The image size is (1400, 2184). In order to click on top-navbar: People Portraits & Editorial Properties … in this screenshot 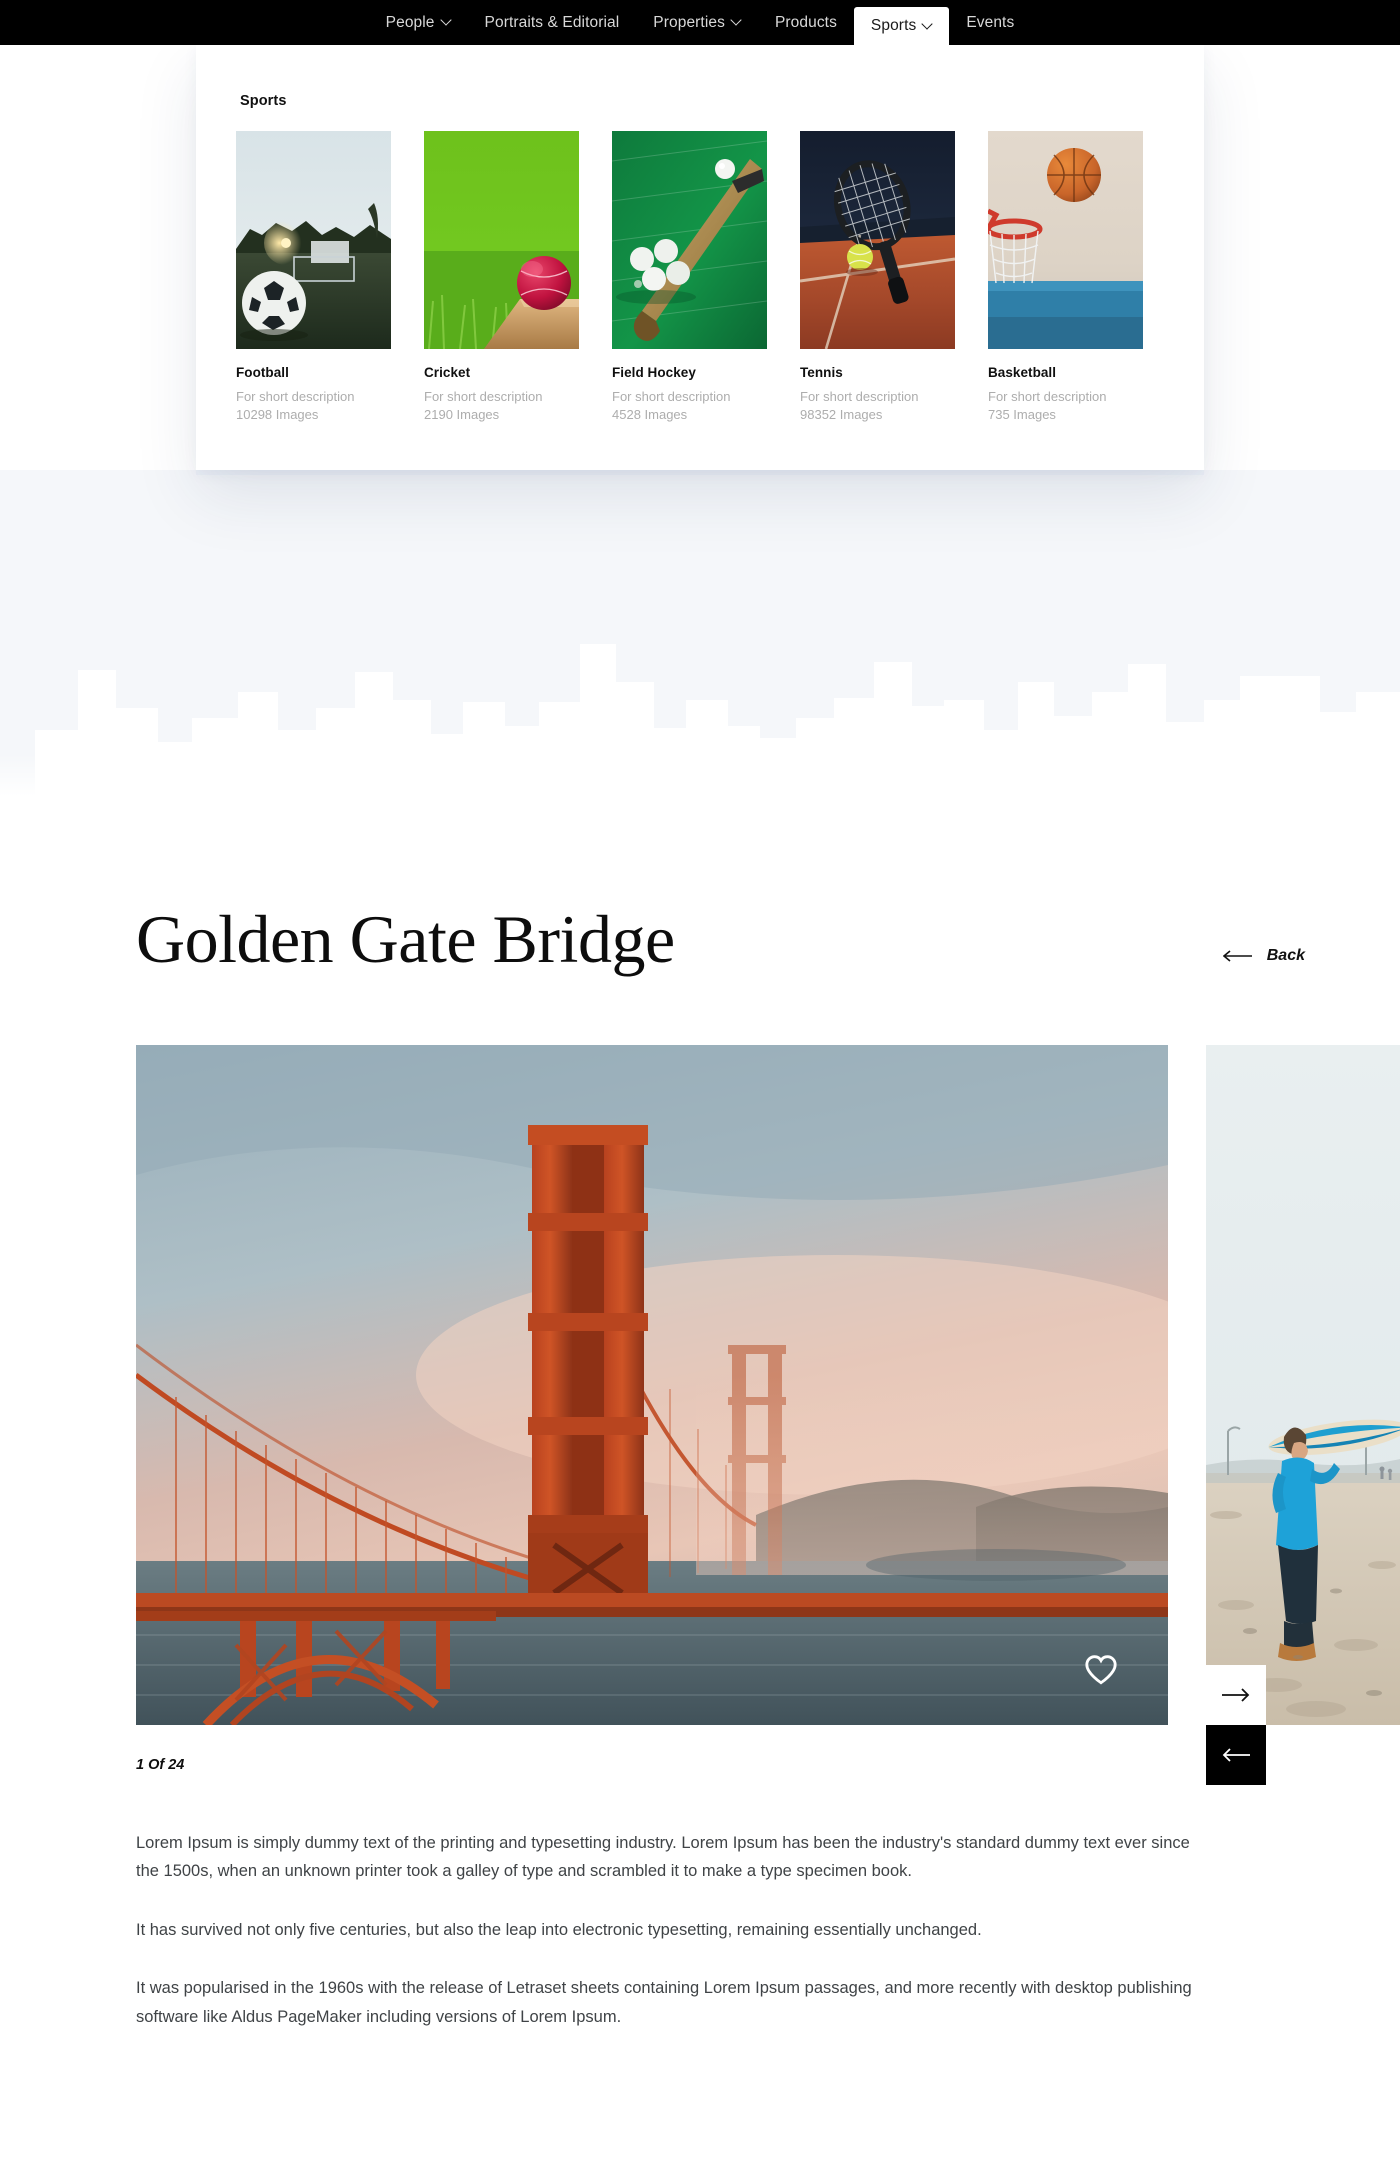, I will do `click(700, 22)`.